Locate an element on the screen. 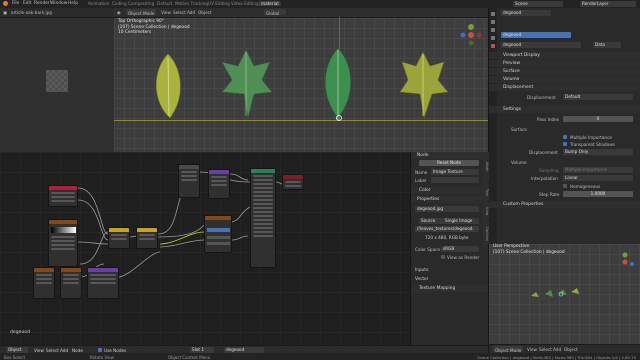  texture-mapping-section: Texture Mapping is located at coordinates (449, 288).